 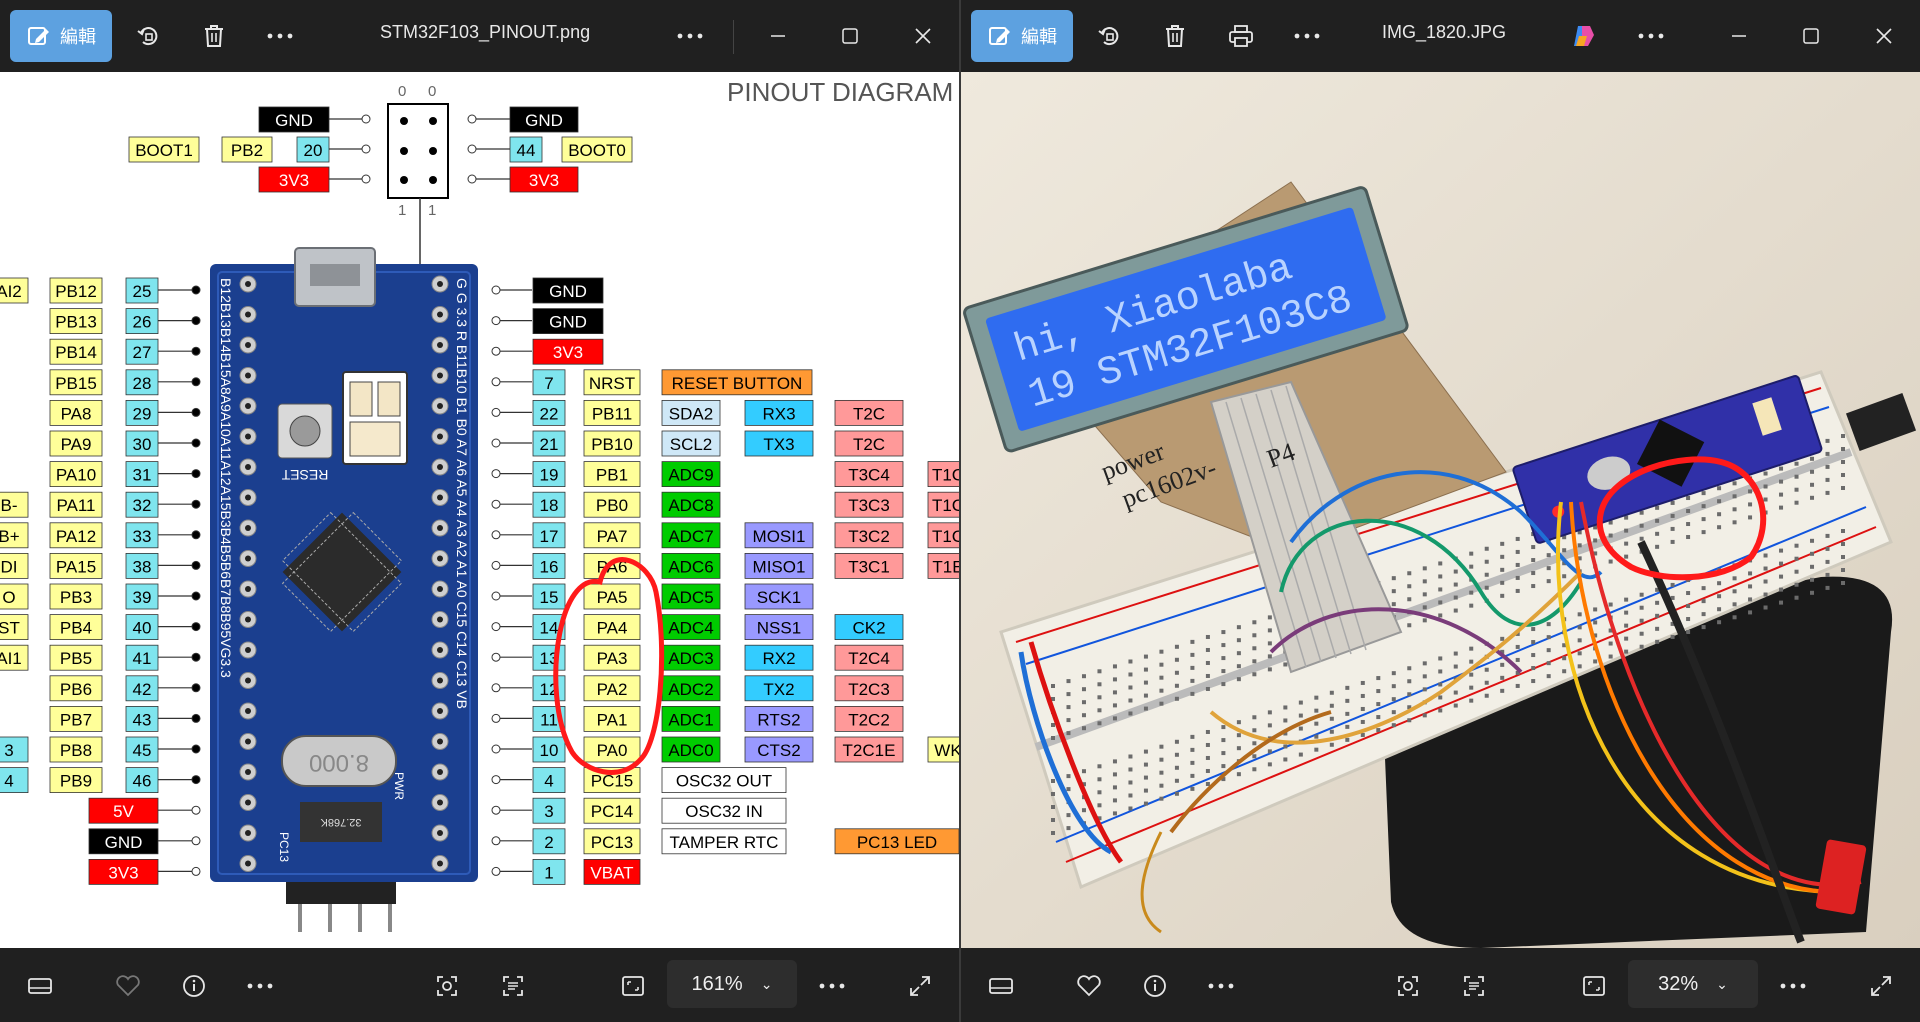 I want to click on svg-text: PB1, so click(x=612, y=475).